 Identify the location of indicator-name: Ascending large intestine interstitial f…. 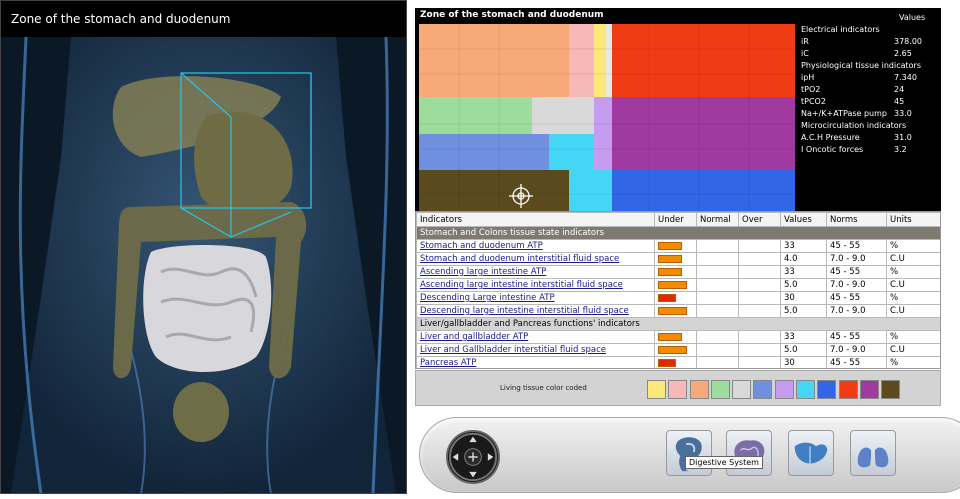
(535, 285).